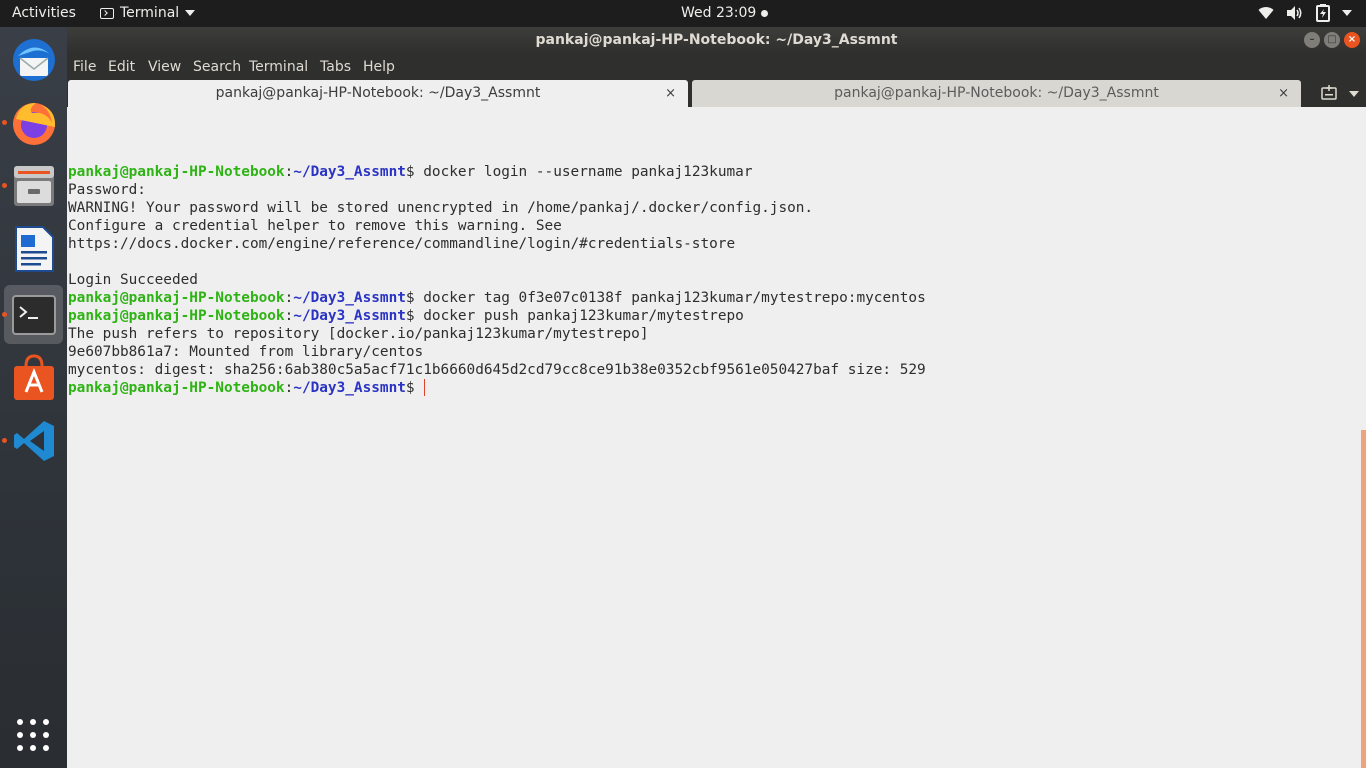  I want to click on terminal-icon, so click(33, 314).